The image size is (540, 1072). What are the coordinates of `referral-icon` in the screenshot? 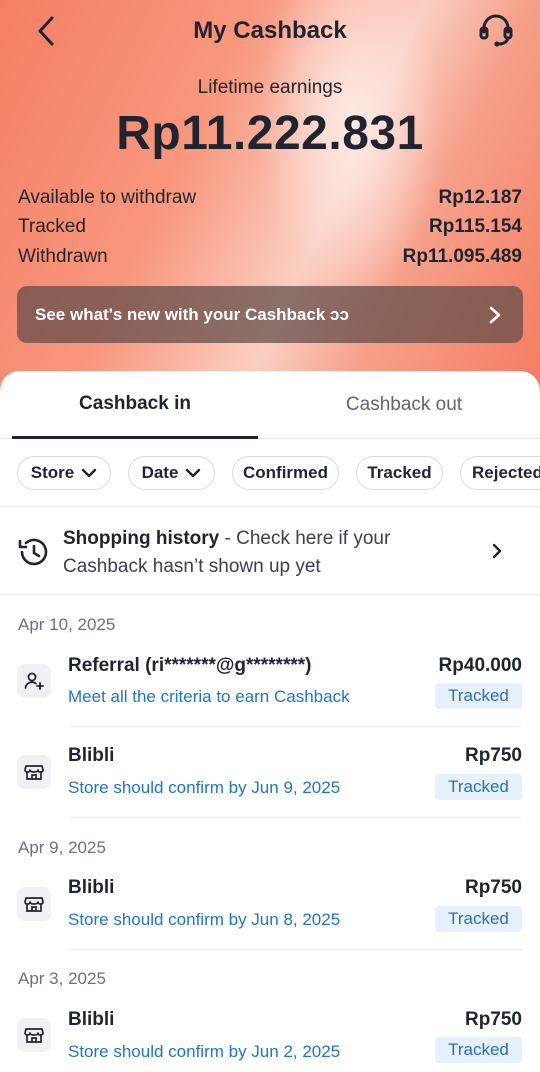 It's located at (34, 681).